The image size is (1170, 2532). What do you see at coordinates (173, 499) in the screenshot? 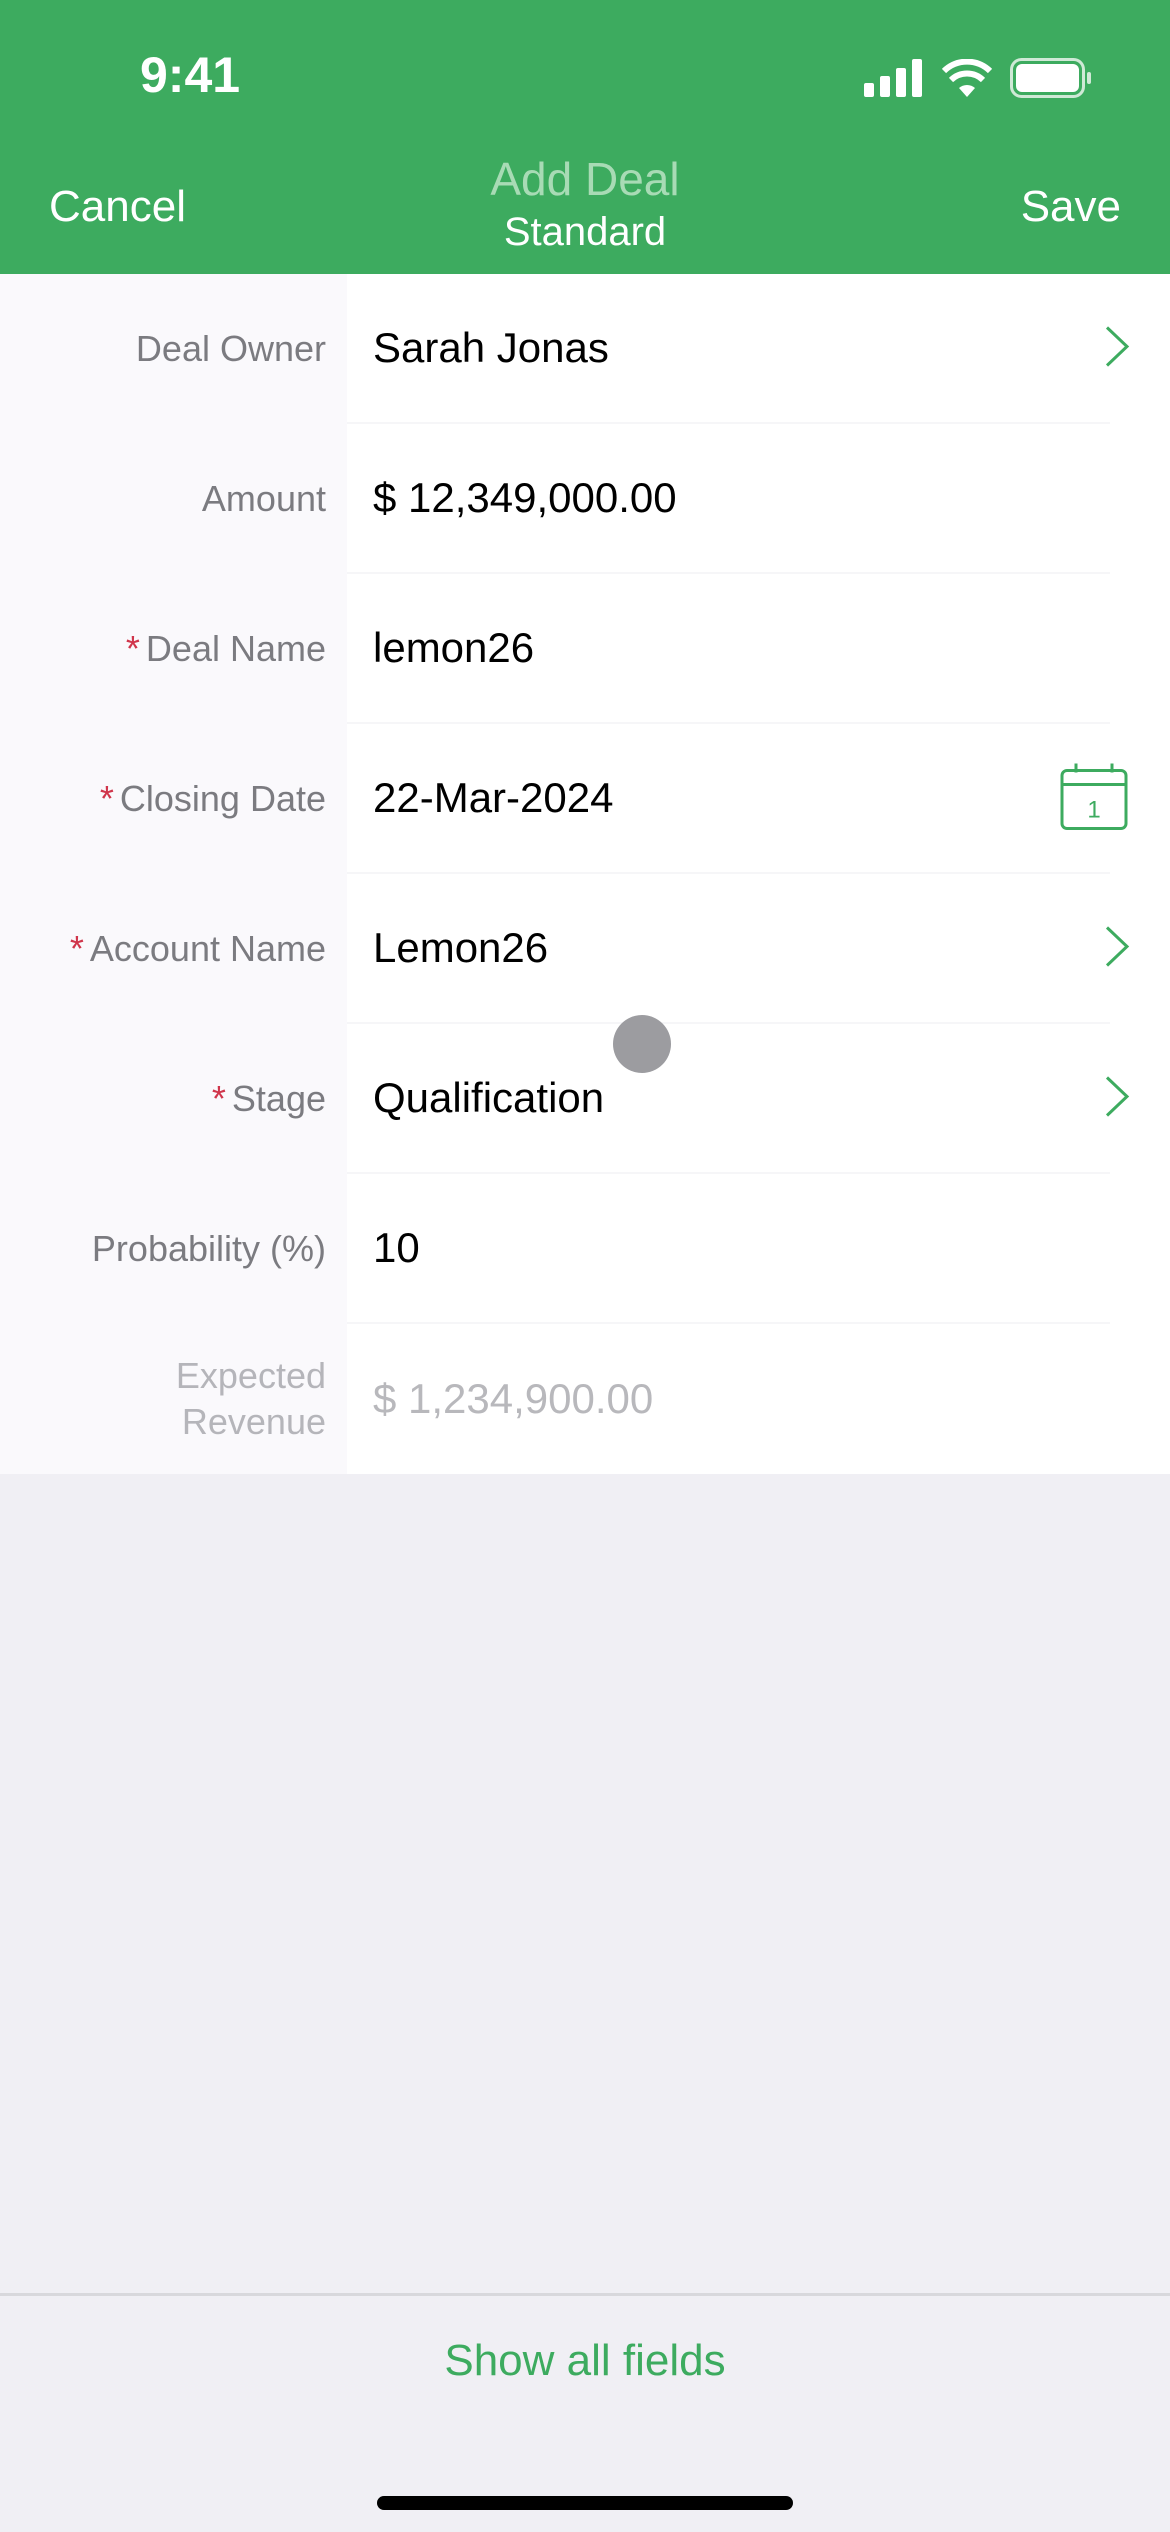
I see `field-label: Amount` at bounding box center [173, 499].